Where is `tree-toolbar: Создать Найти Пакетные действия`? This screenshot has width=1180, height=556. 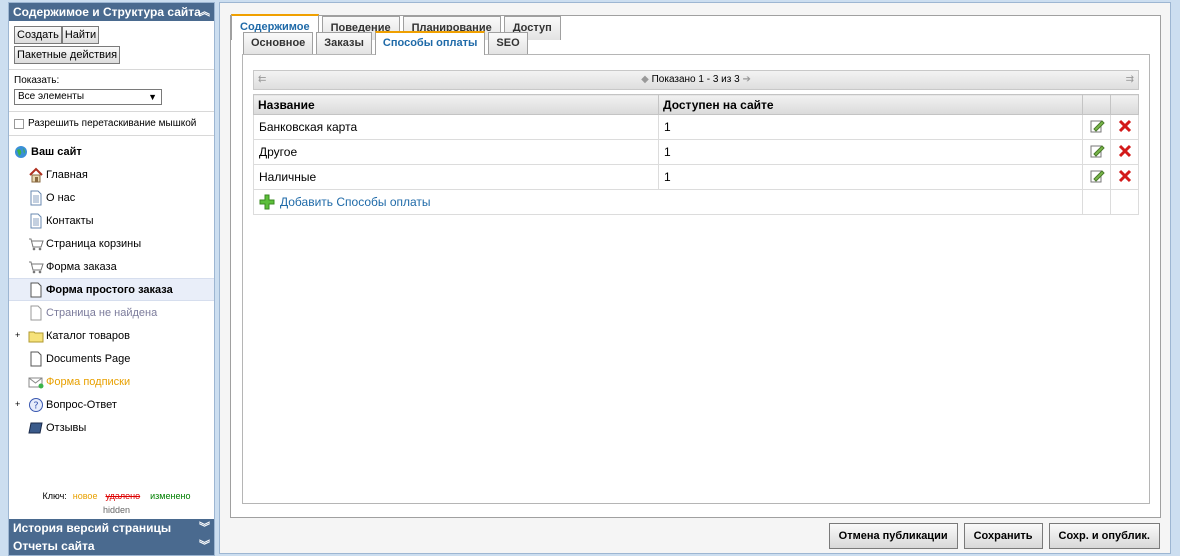
tree-toolbar: Создать Найти Пакетные действия is located at coordinates (111, 45).